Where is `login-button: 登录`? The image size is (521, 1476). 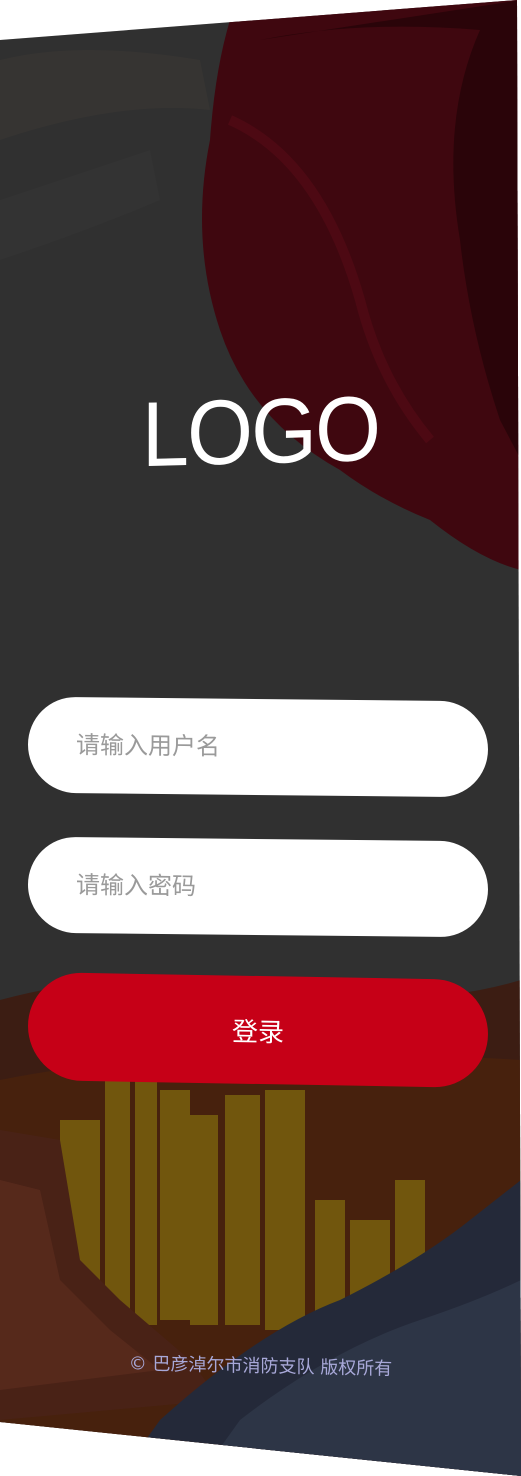 login-button: 登录 is located at coordinates (258, 1030).